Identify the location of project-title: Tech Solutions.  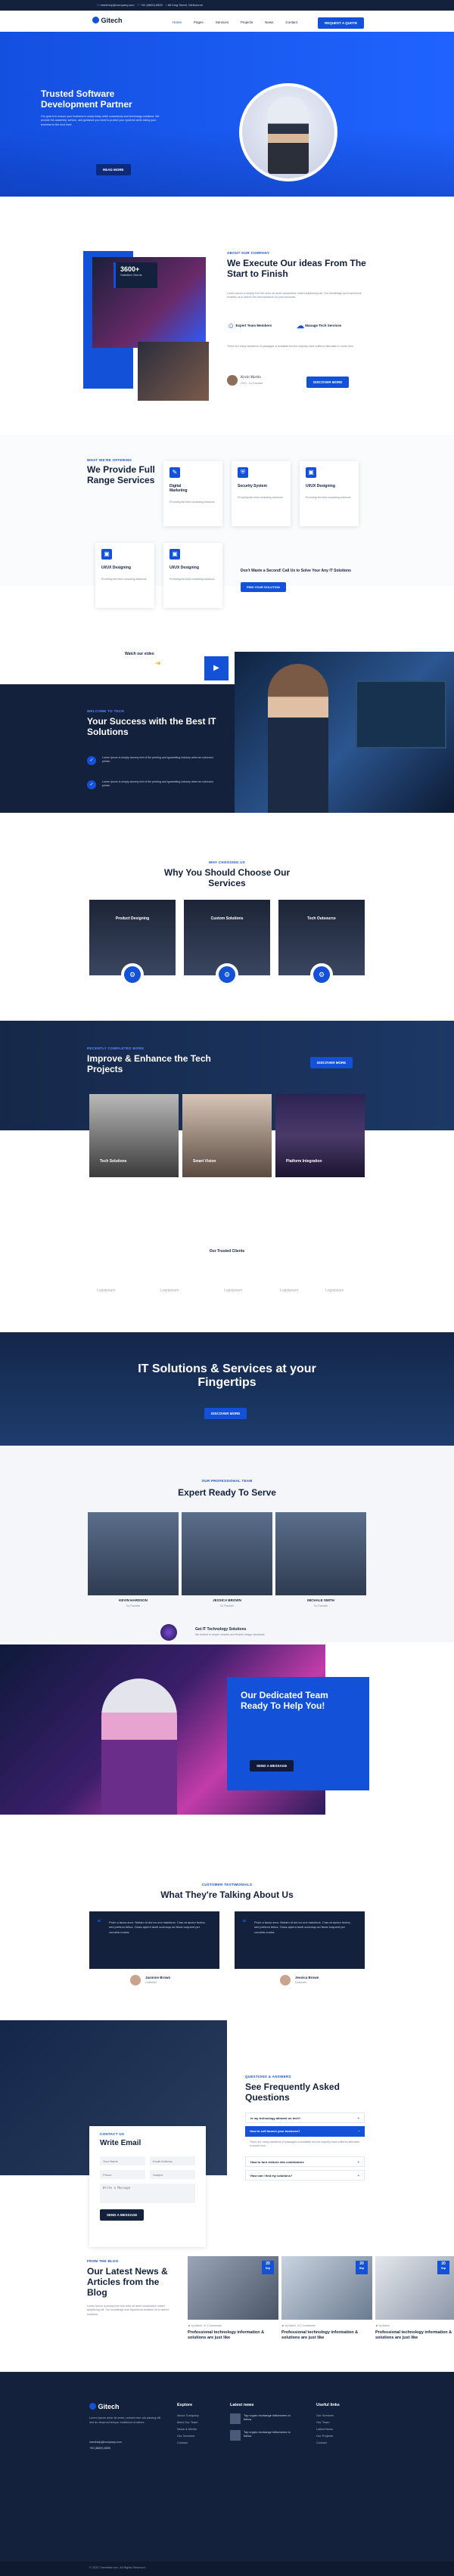
(113, 1161).